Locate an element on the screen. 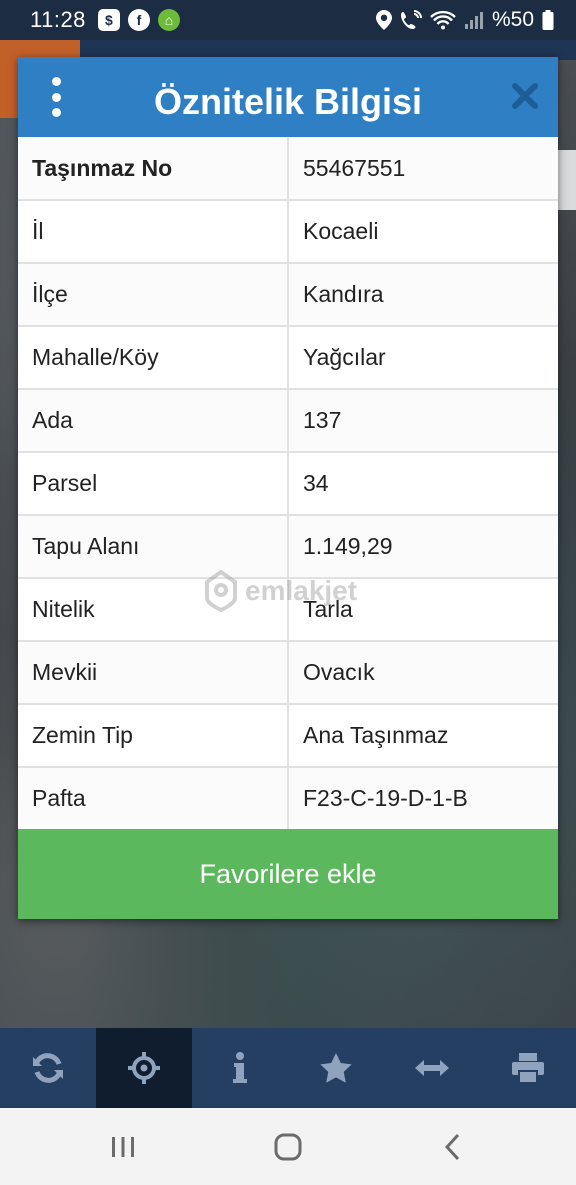 Image resolution: width=576 pixels, height=1185 pixels. system-nav-bar is located at coordinates (288, 1146).